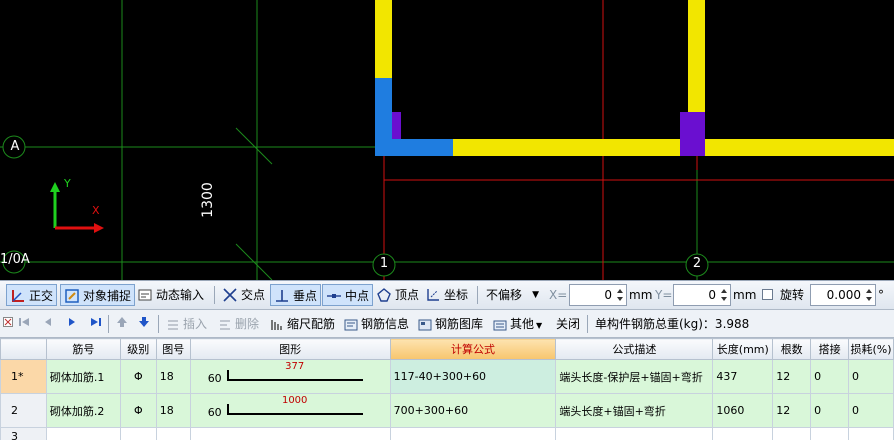  Describe the element at coordinates (517, 324) in the screenshot. I see `other-menu-button: 其他 ▼` at that location.